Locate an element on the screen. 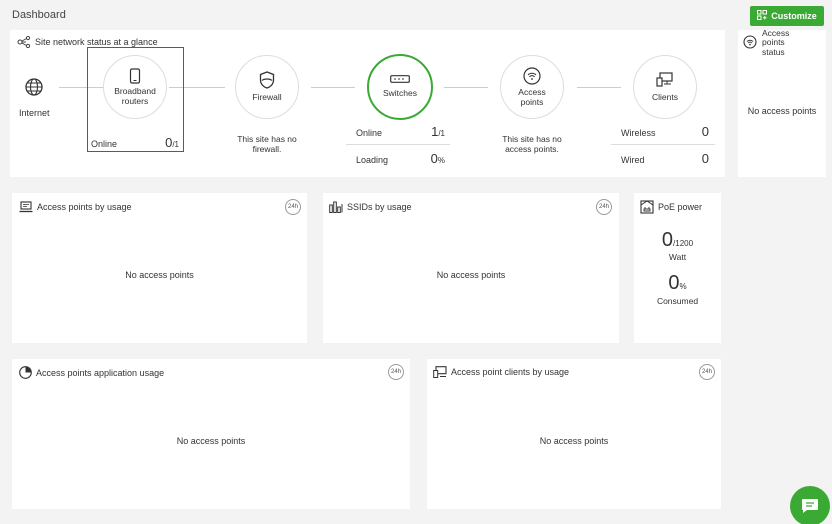  page-title: Dashboard is located at coordinates (39, 15).